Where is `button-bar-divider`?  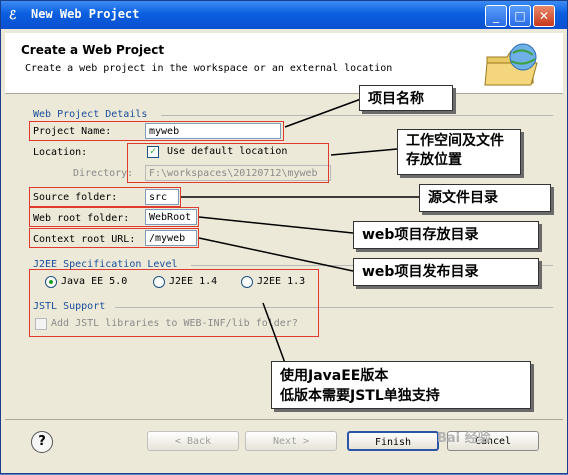 button-bar-divider is located at coordinates (284, 419).